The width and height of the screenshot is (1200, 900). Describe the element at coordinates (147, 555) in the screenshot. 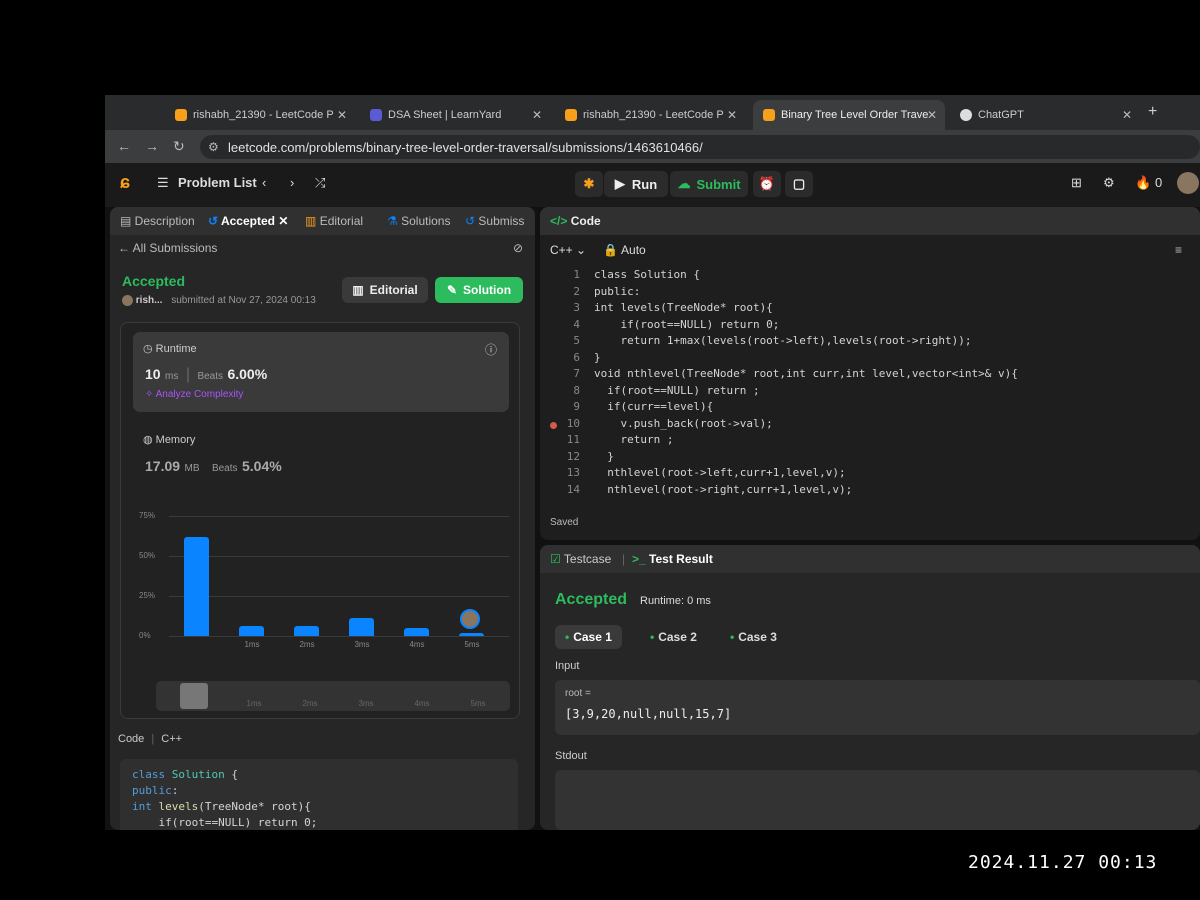

I see `y-tick-label: 50%` at that location.